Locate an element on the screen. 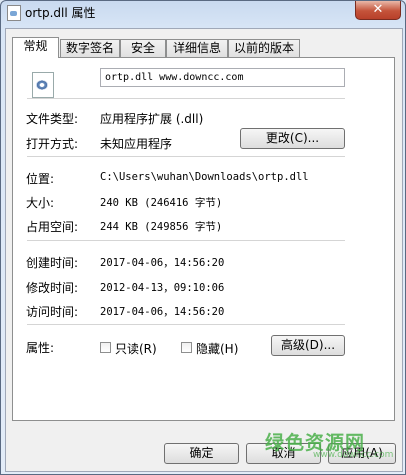  tab-digital-signatures: 数字签名 is located at coordinates (90, 48).